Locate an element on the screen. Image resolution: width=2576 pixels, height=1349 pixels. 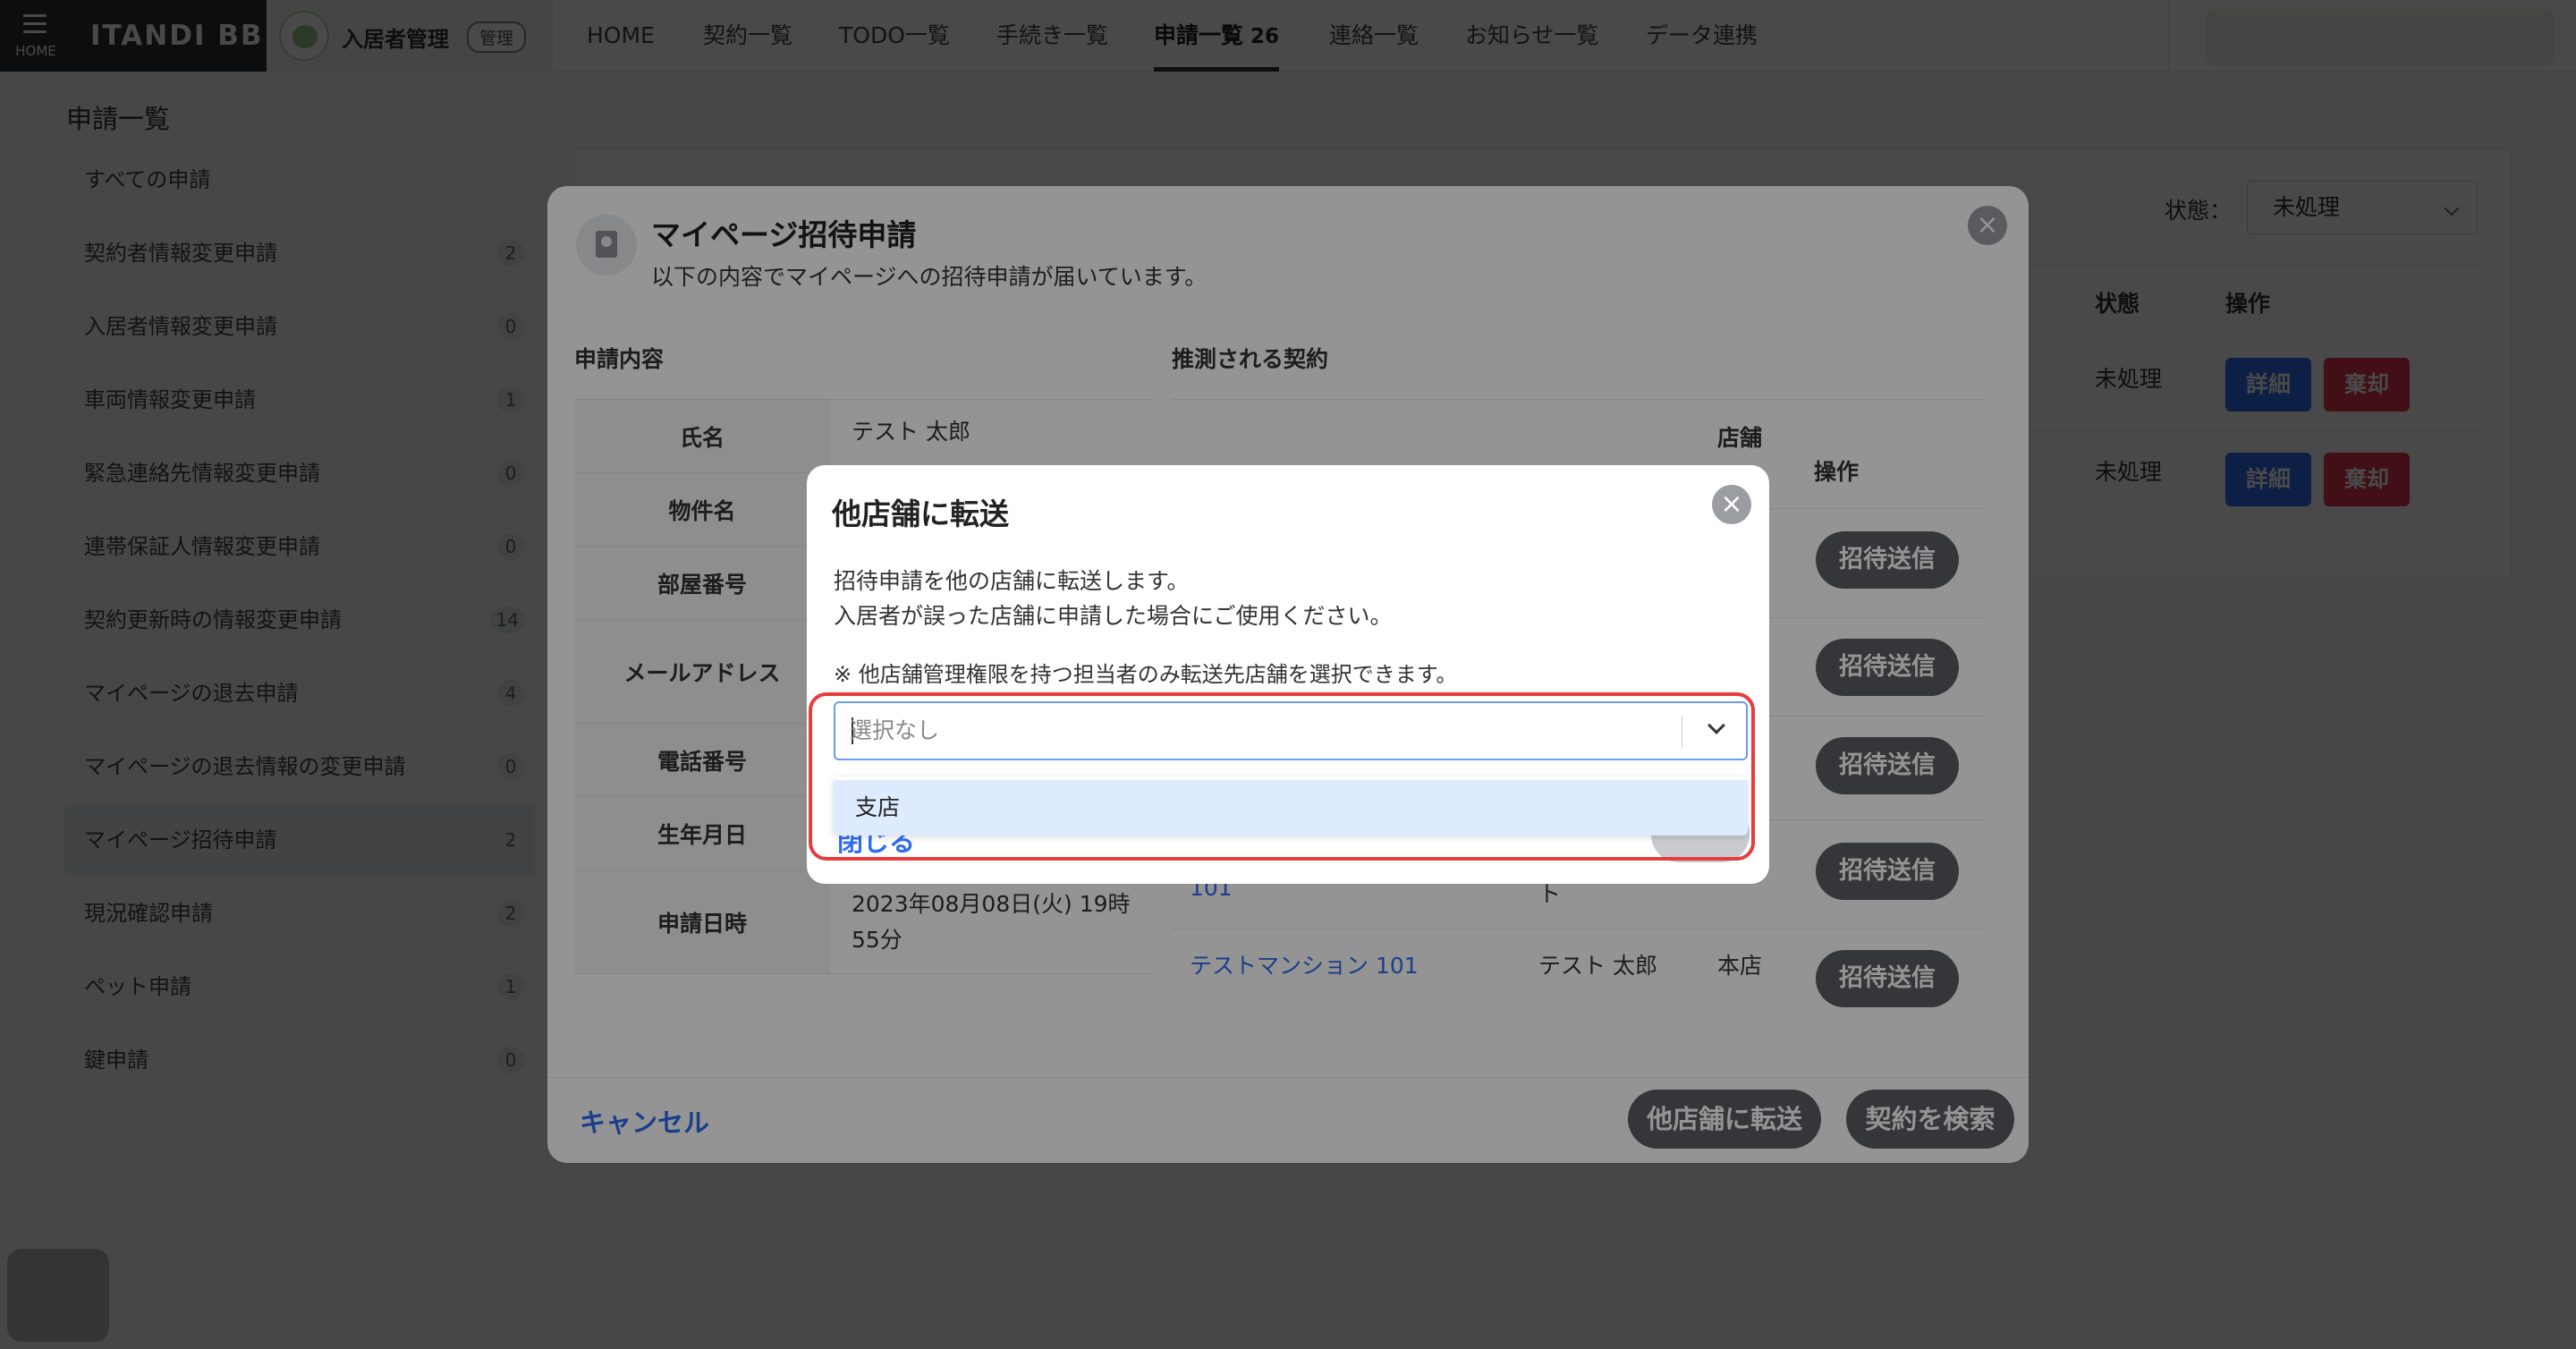
modal-title: 他店舗に転送 is located at coordinates (920, 513).